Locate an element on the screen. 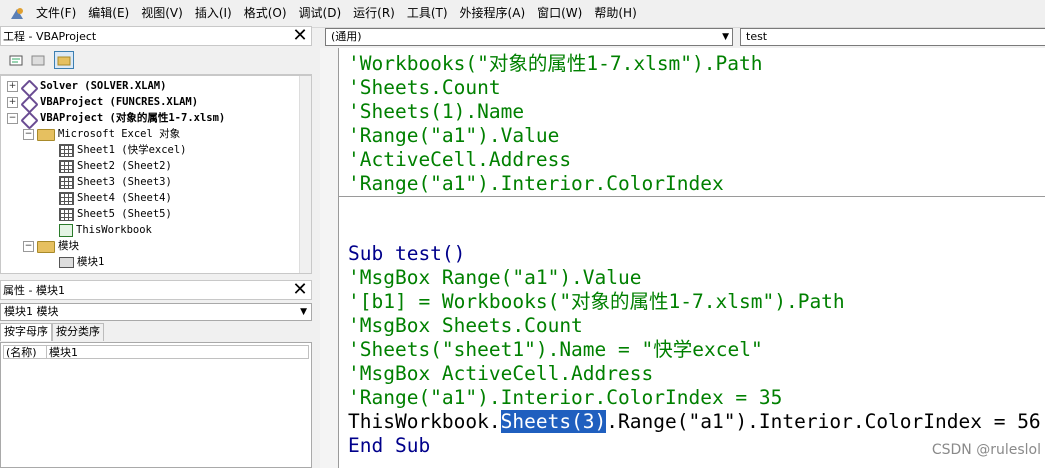 This screenshot has width=1045, height=468. tab-categorized: 按分类序 is located at coordinates (78, 332).